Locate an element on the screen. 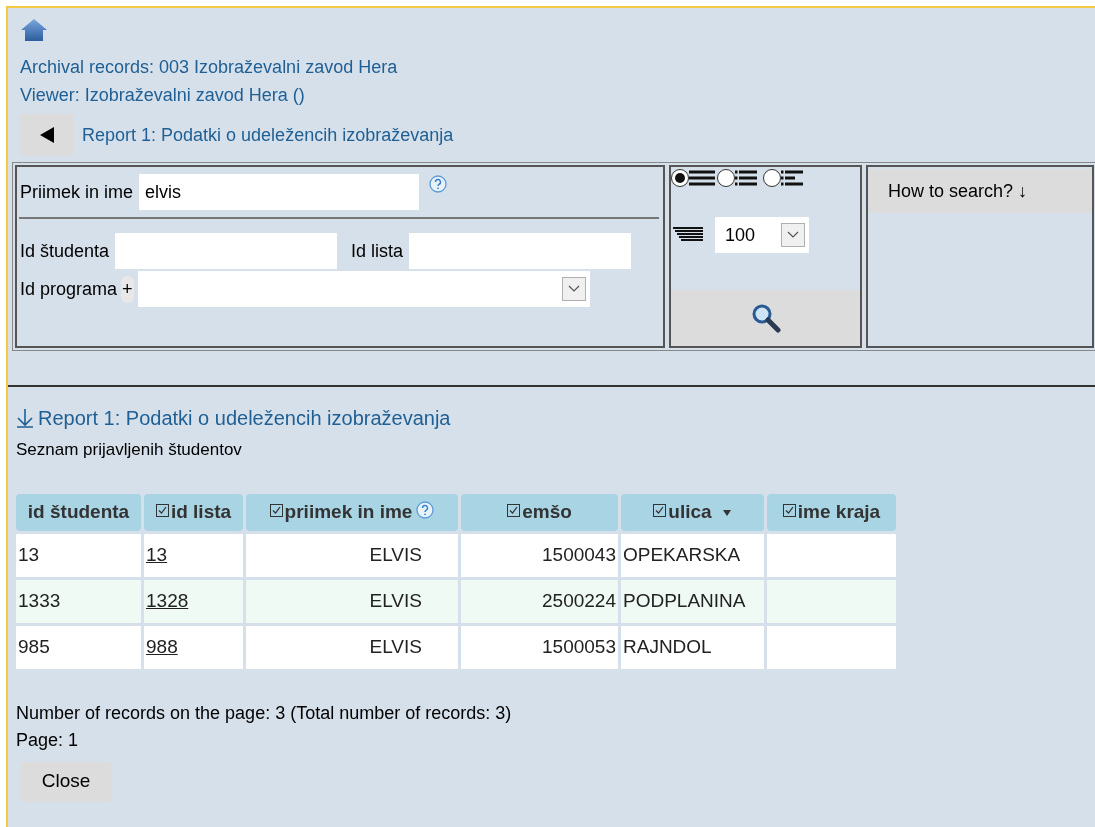 The height and width of the screenshot is (827, 1095). results-subtitle: Seznam prijavljenih študentov is located at coordinates (129, 450).